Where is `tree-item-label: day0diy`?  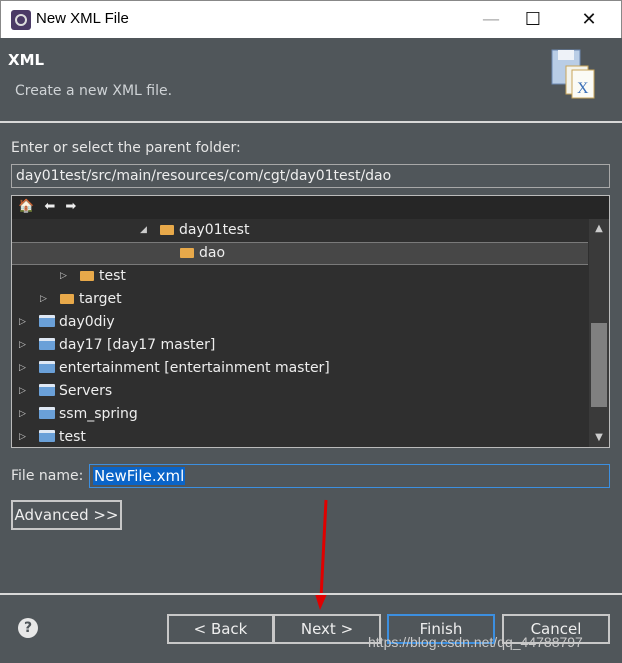 tree-item-label: day0diy is located at coordinates (87, 322).